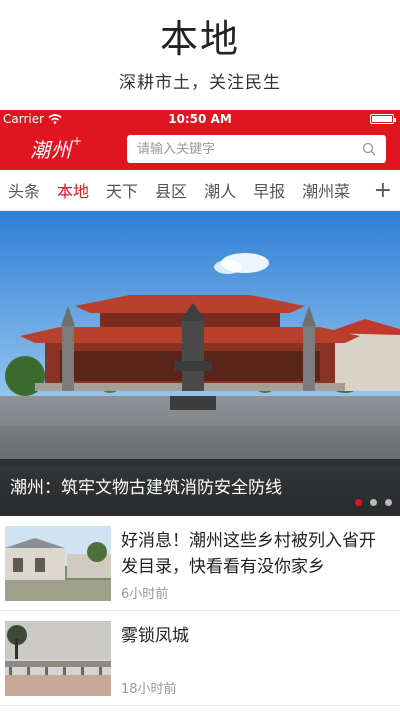  I want to click on status-bar: Carrier 10:50 AM, so click(200, 119).